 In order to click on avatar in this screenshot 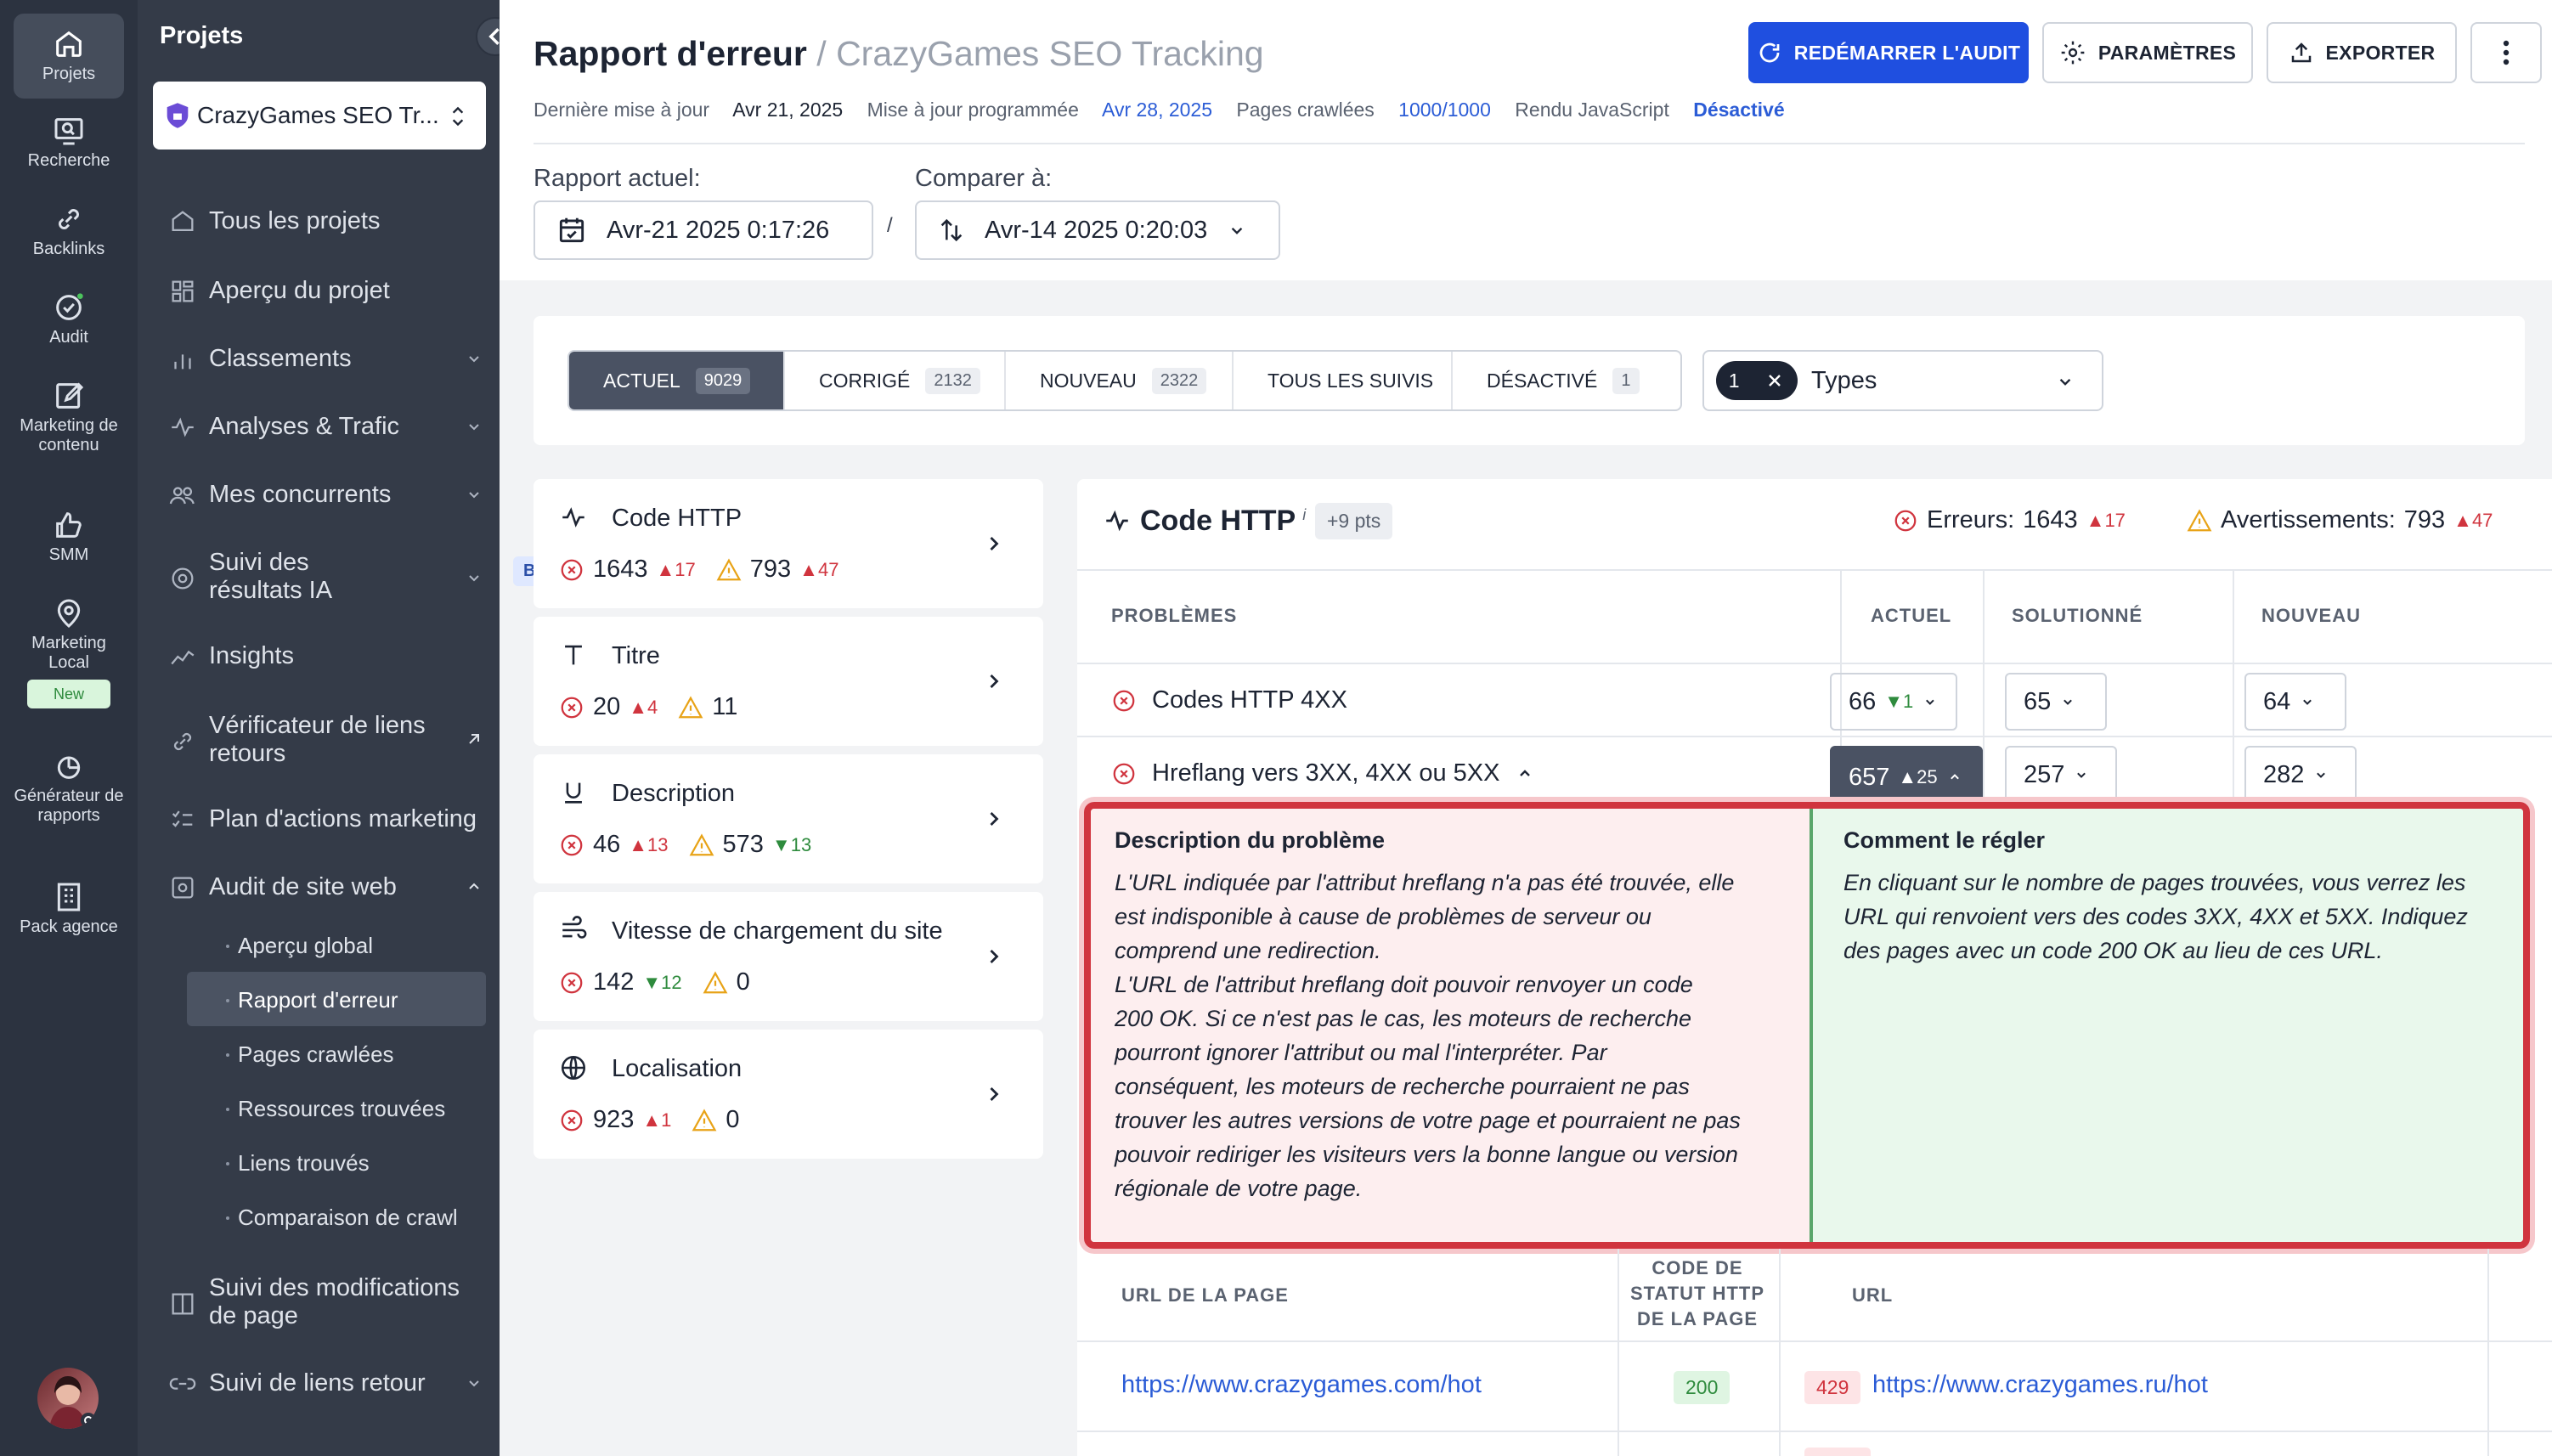, I will do `click(68, 1398)`.